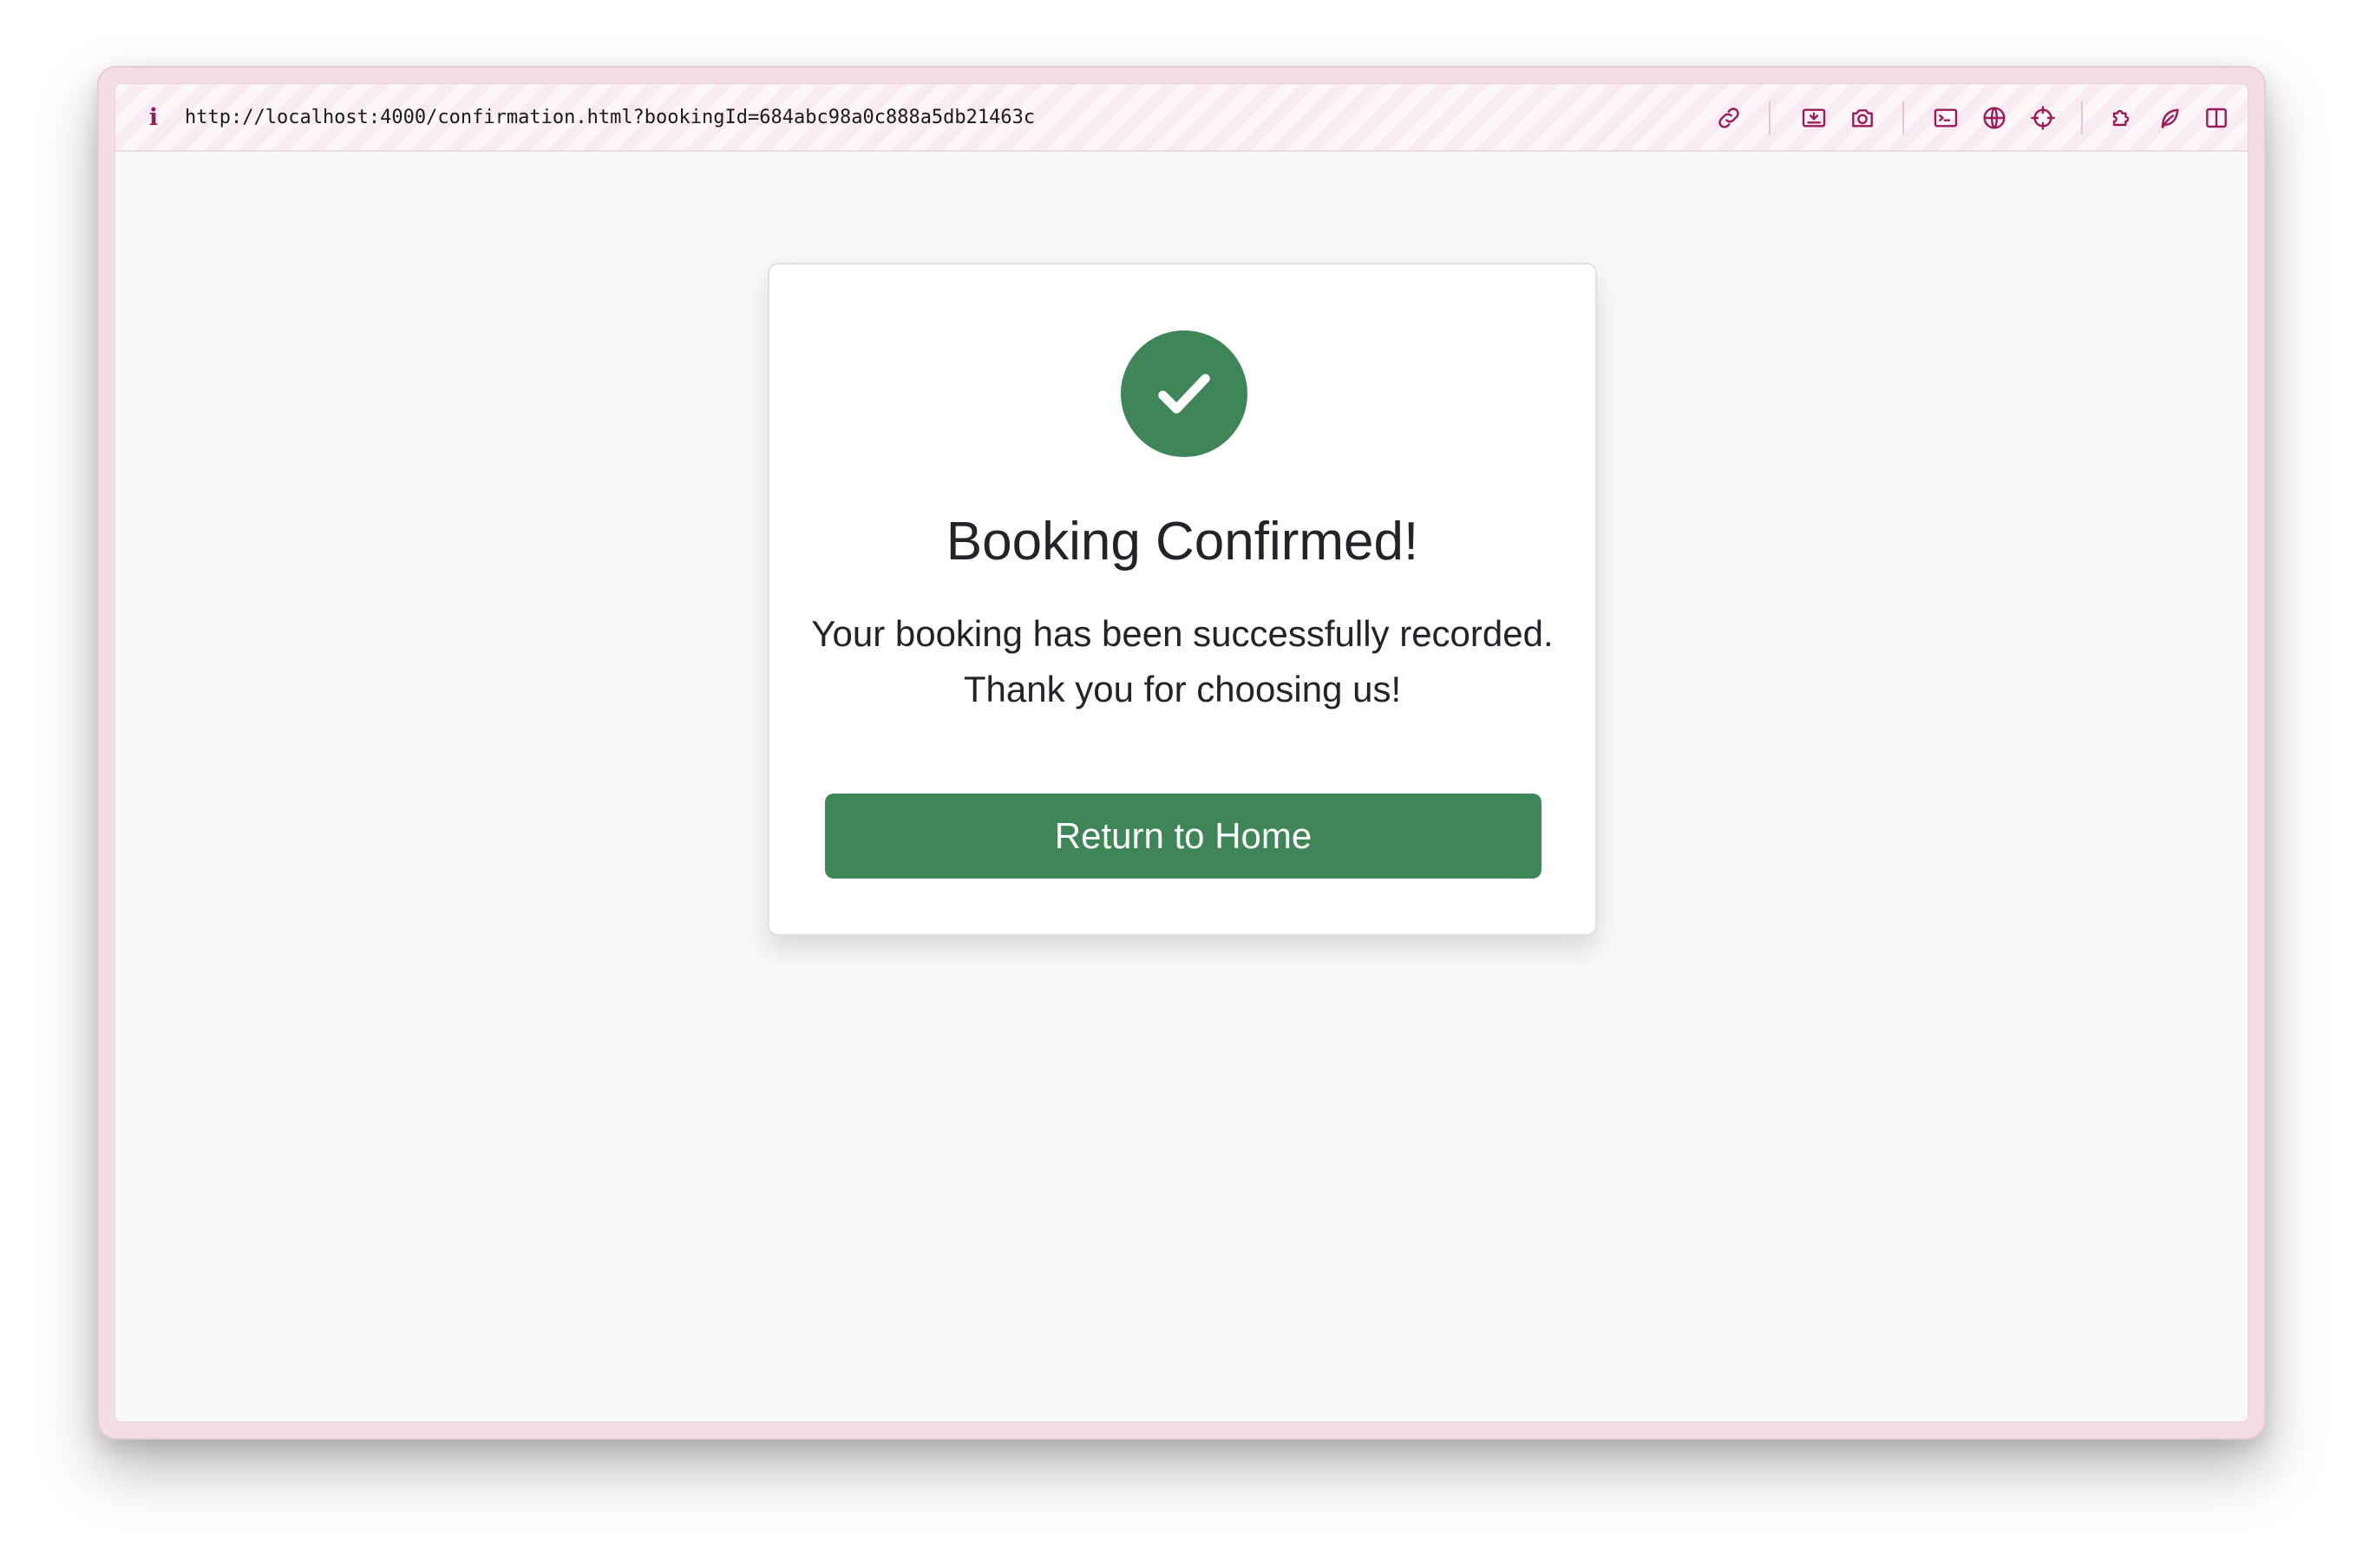 This screenshot has height=1568, width=2363. Describe the element at coordinates (153, 118) in the screenshot. I see `info-icon: i` at that location.